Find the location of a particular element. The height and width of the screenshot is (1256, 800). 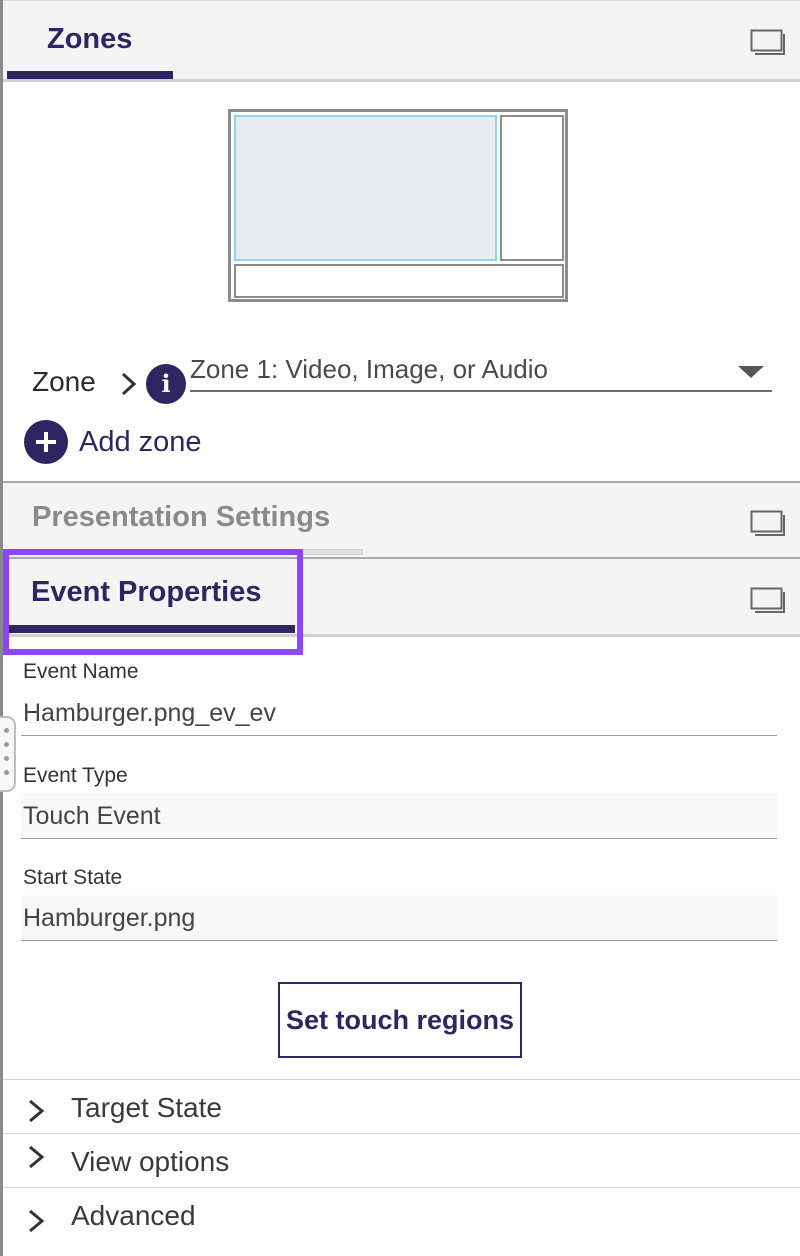

event-properties-highlight is located at coordinates (153, 602).